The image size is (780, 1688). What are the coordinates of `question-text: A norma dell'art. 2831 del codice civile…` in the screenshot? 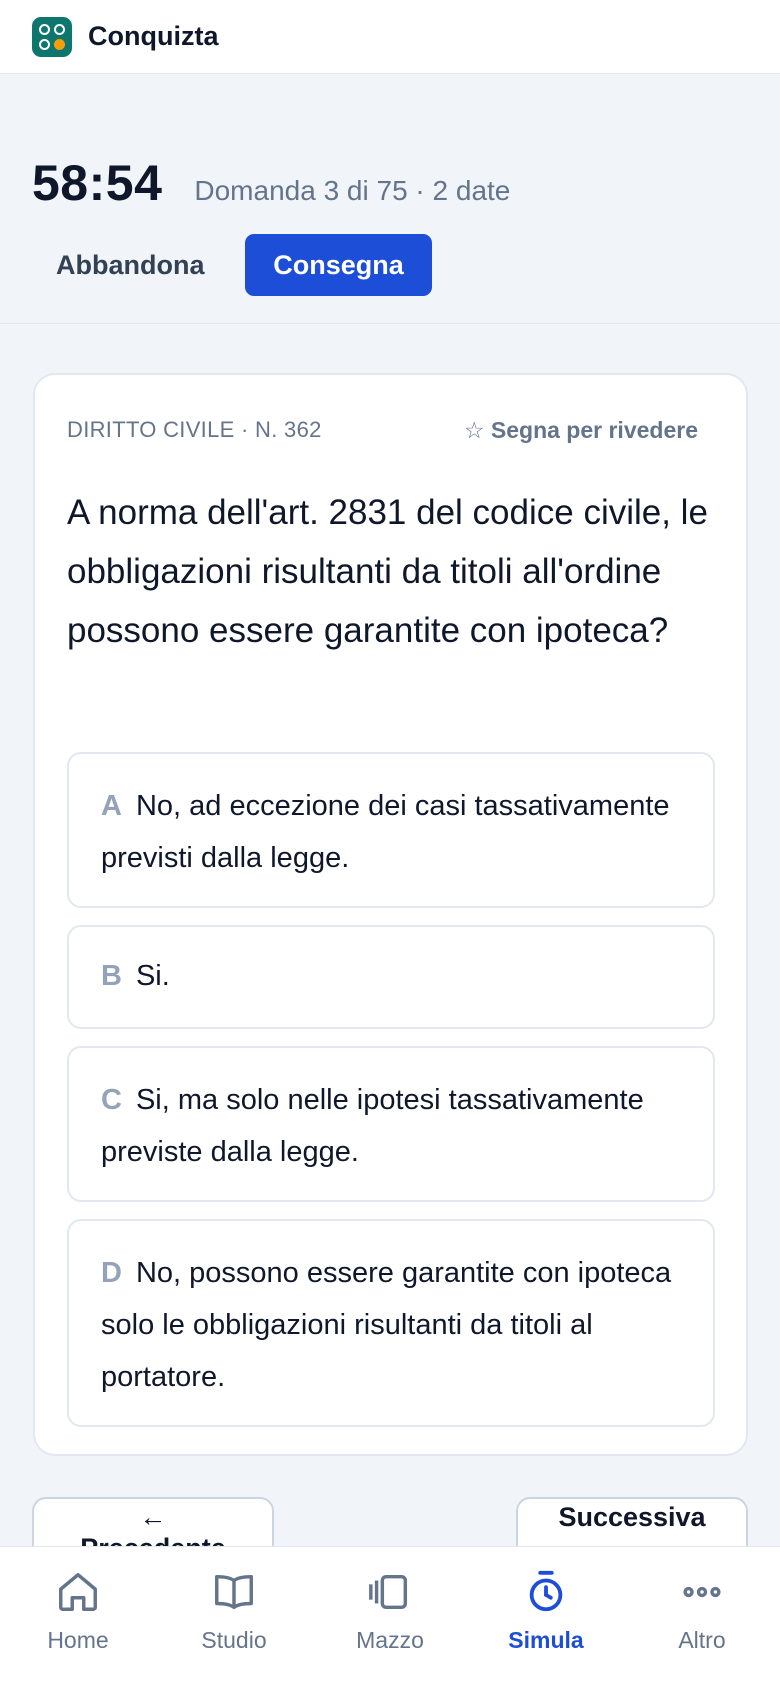 It's located at (387, 571).